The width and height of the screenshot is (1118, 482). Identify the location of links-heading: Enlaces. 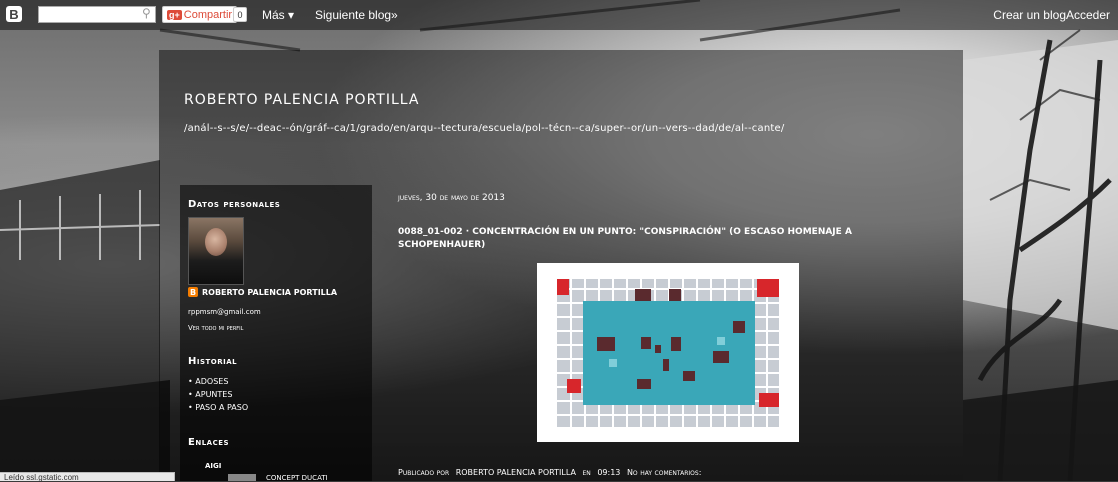
(209, 442).